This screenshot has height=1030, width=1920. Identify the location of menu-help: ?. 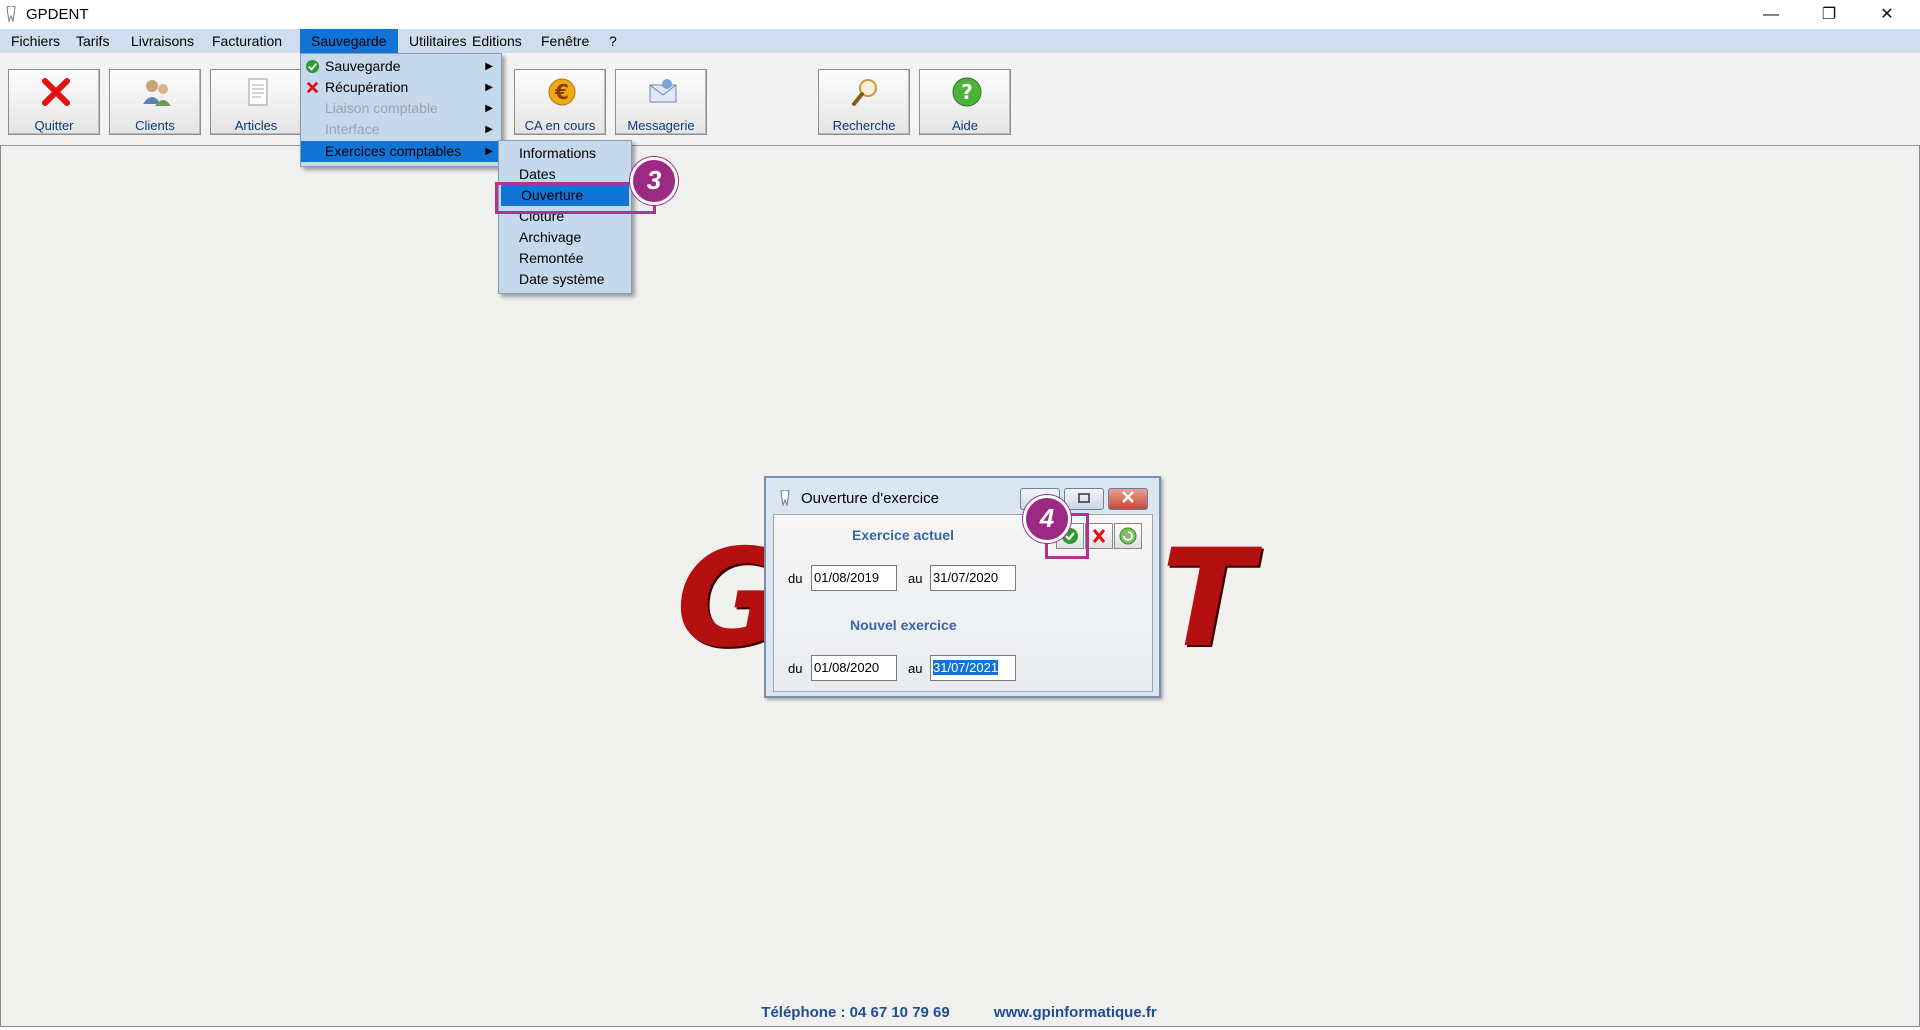
(613, 41).